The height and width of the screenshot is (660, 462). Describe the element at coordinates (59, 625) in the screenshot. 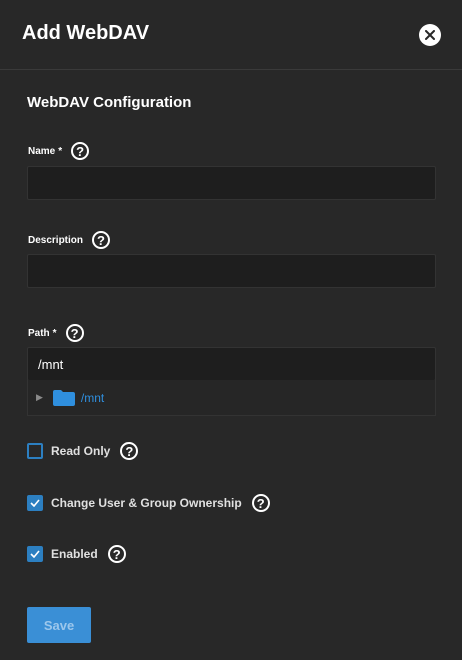

I see `save-button: Save` at that location.